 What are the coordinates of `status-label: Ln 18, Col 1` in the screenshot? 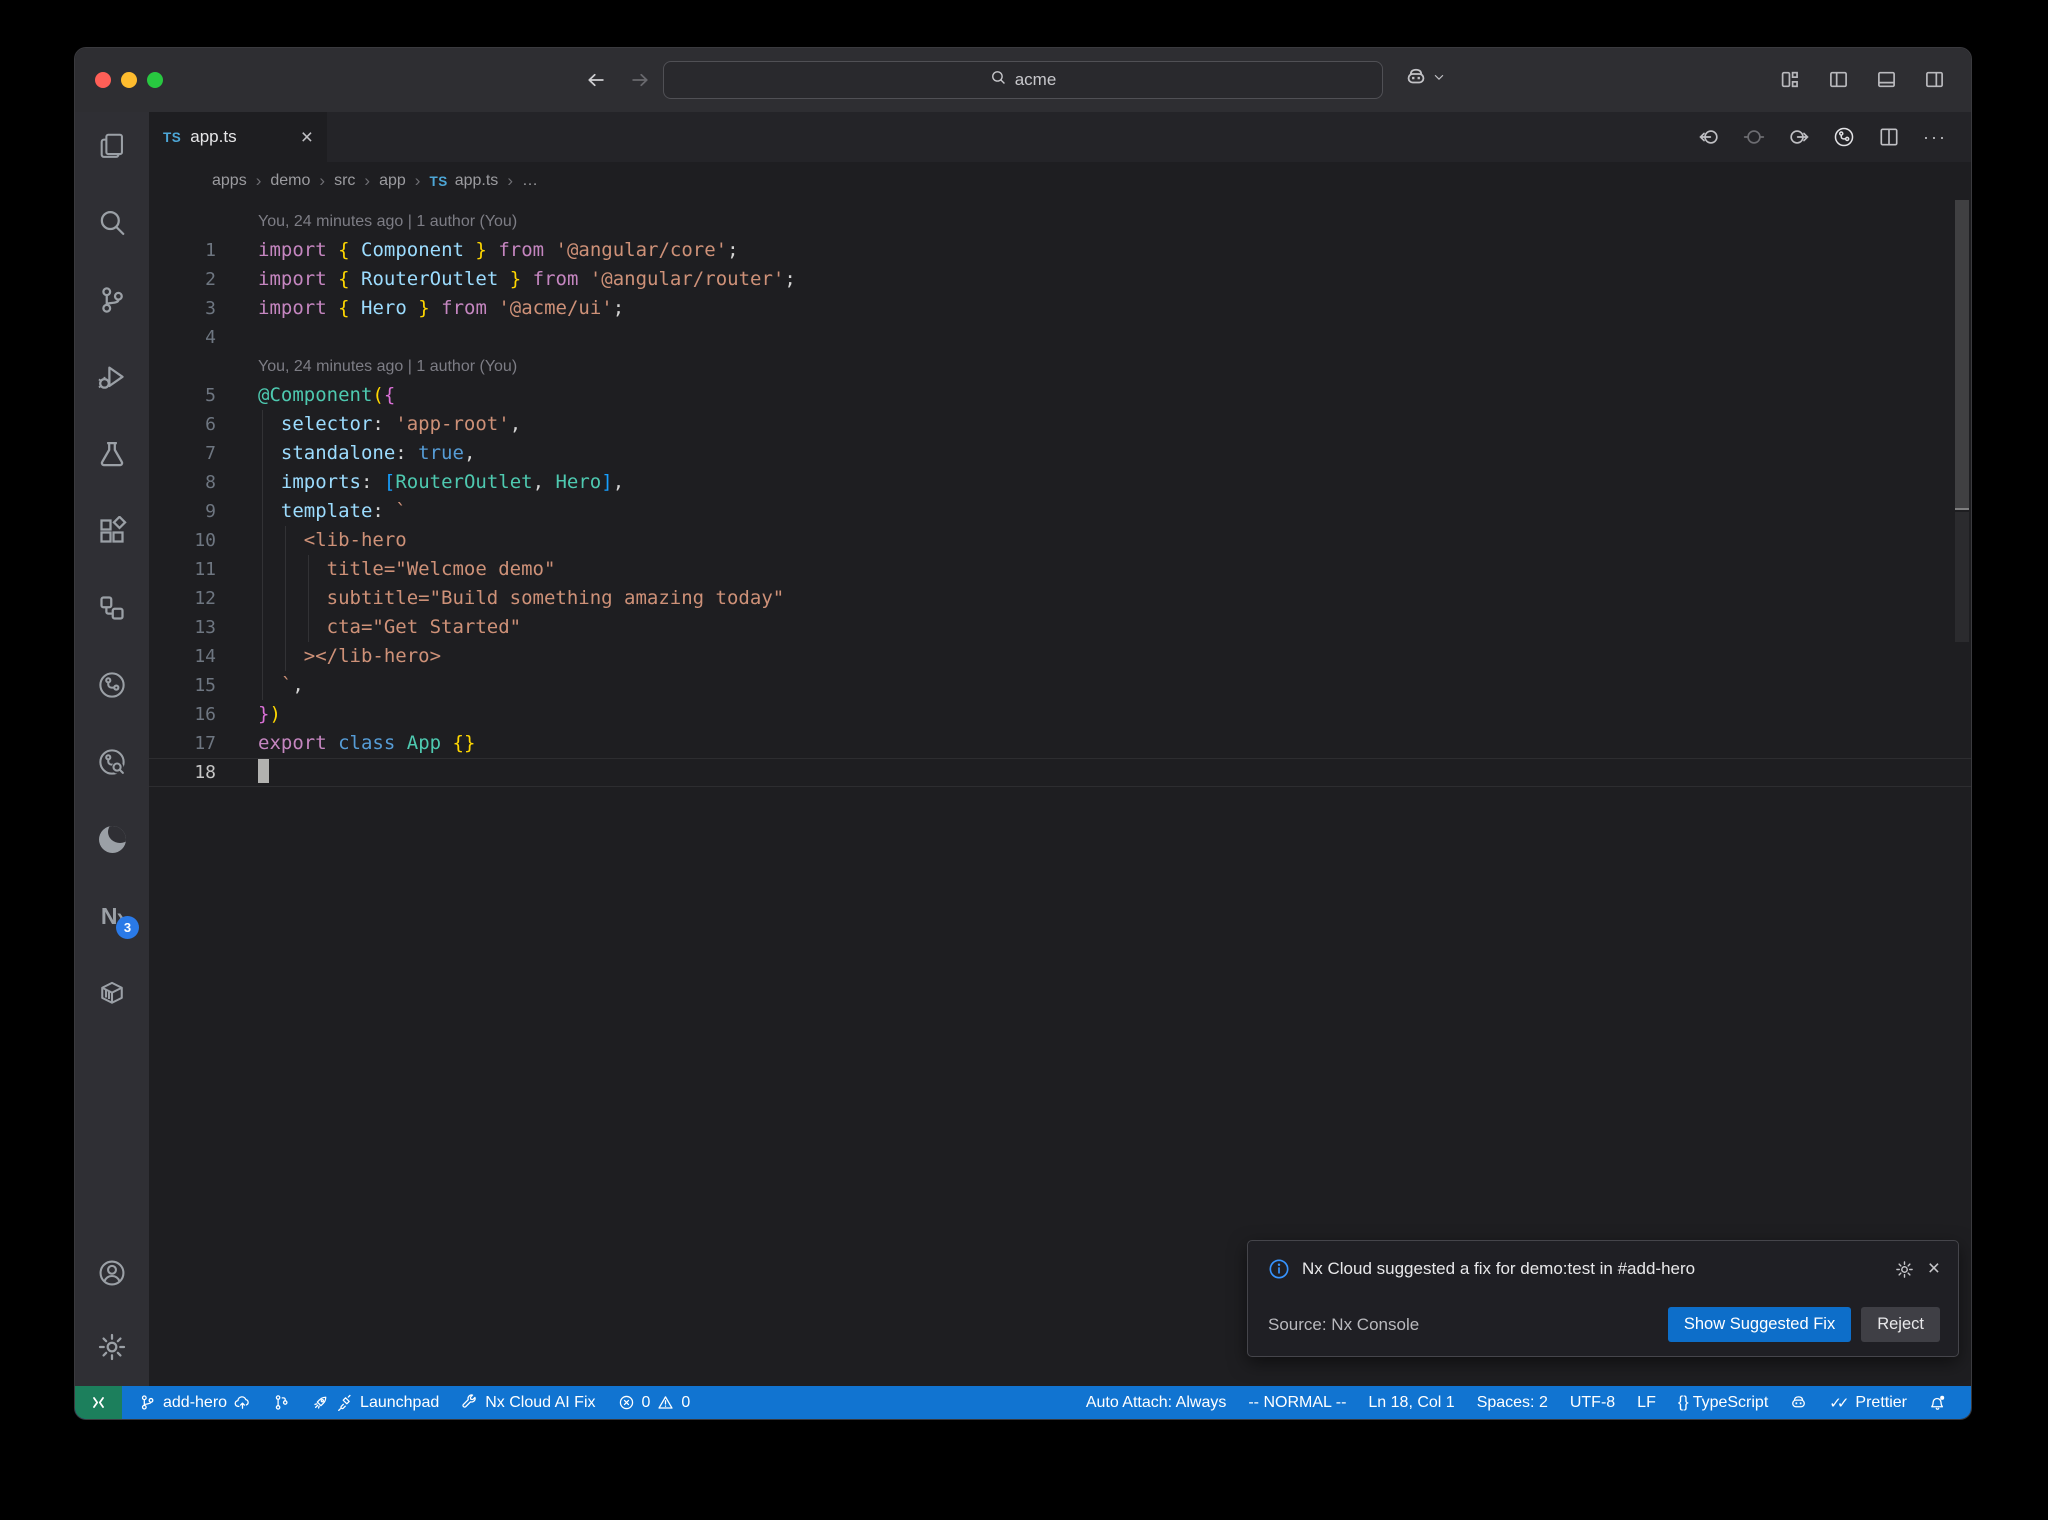 It's located at (1411, 1402).